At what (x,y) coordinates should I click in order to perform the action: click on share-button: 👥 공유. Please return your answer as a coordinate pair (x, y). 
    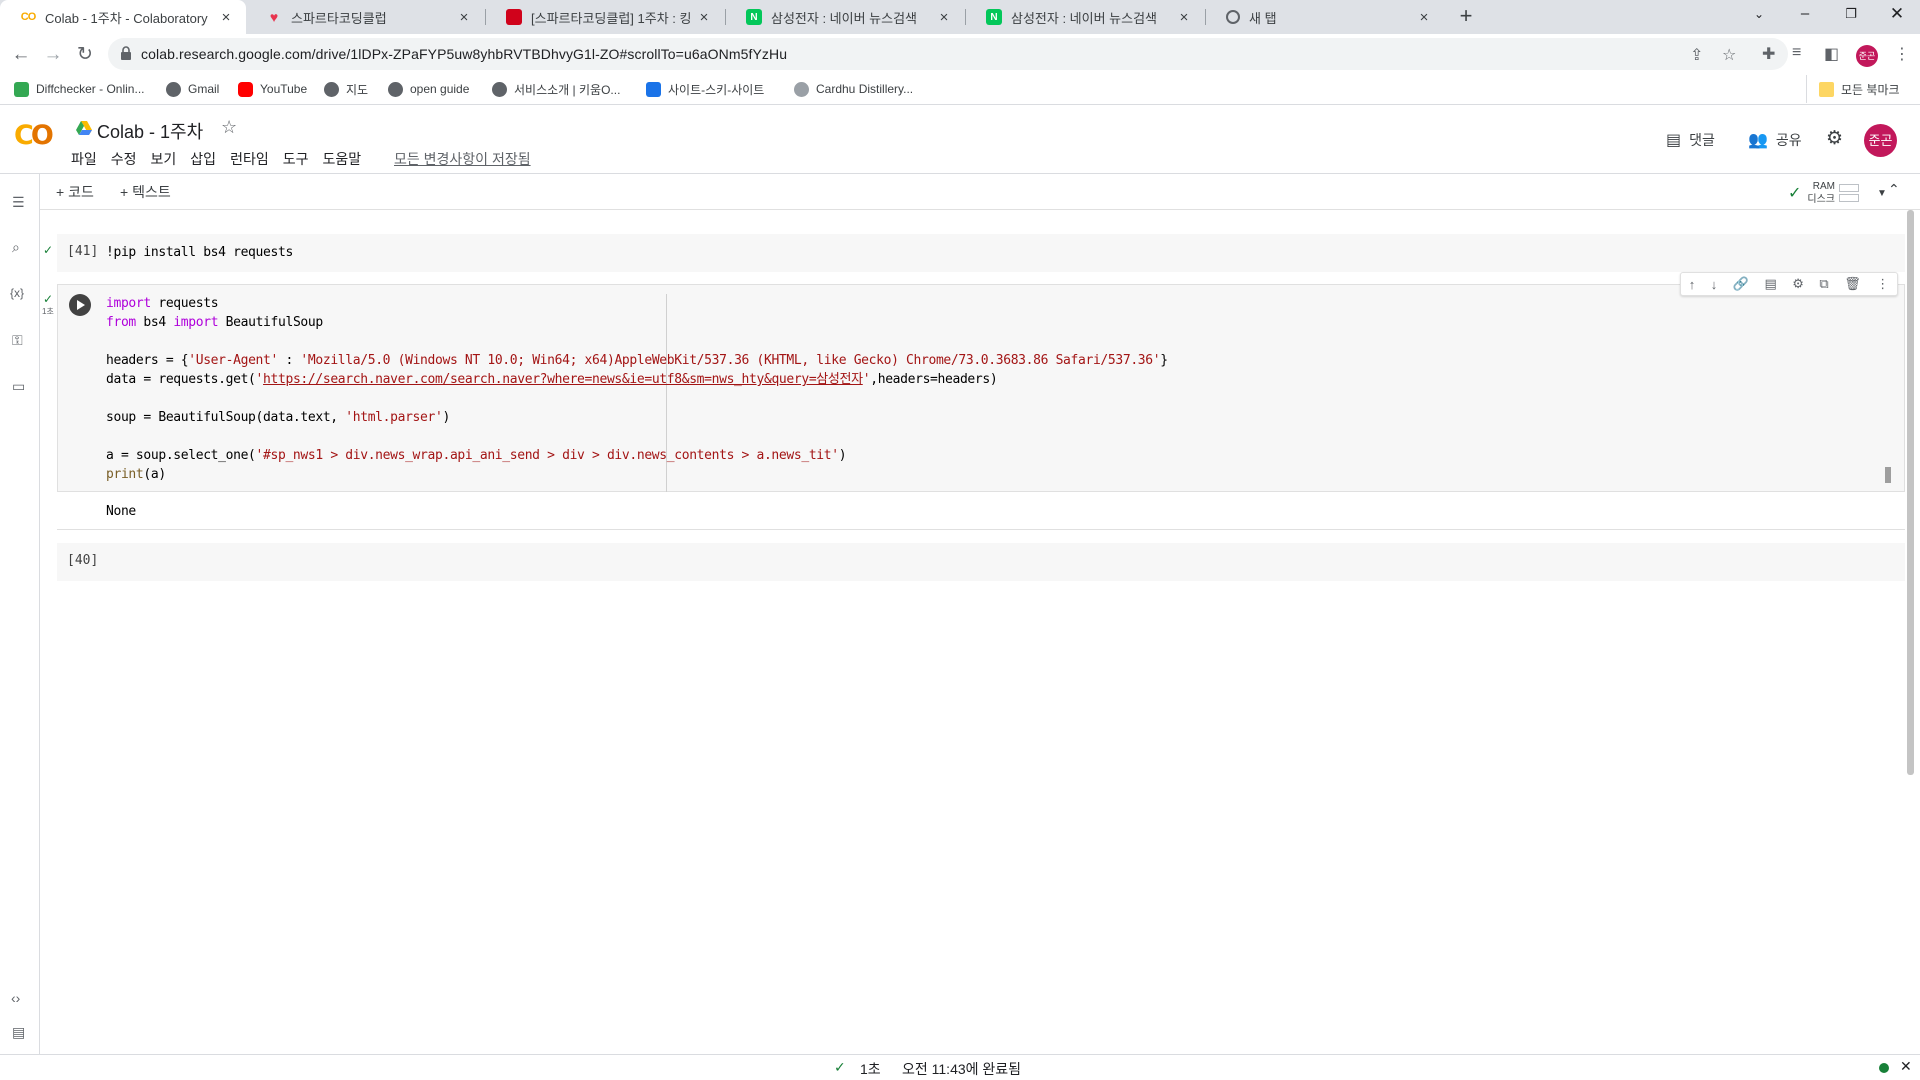
    Looking at the image, I should click on (1775, 140).